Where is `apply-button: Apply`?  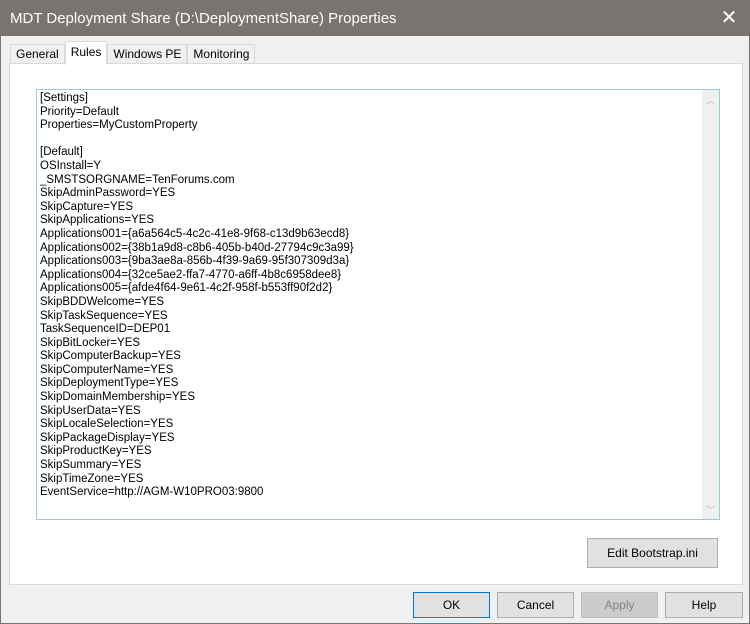 apply-button: Apply is located at coordinates (619, 605).